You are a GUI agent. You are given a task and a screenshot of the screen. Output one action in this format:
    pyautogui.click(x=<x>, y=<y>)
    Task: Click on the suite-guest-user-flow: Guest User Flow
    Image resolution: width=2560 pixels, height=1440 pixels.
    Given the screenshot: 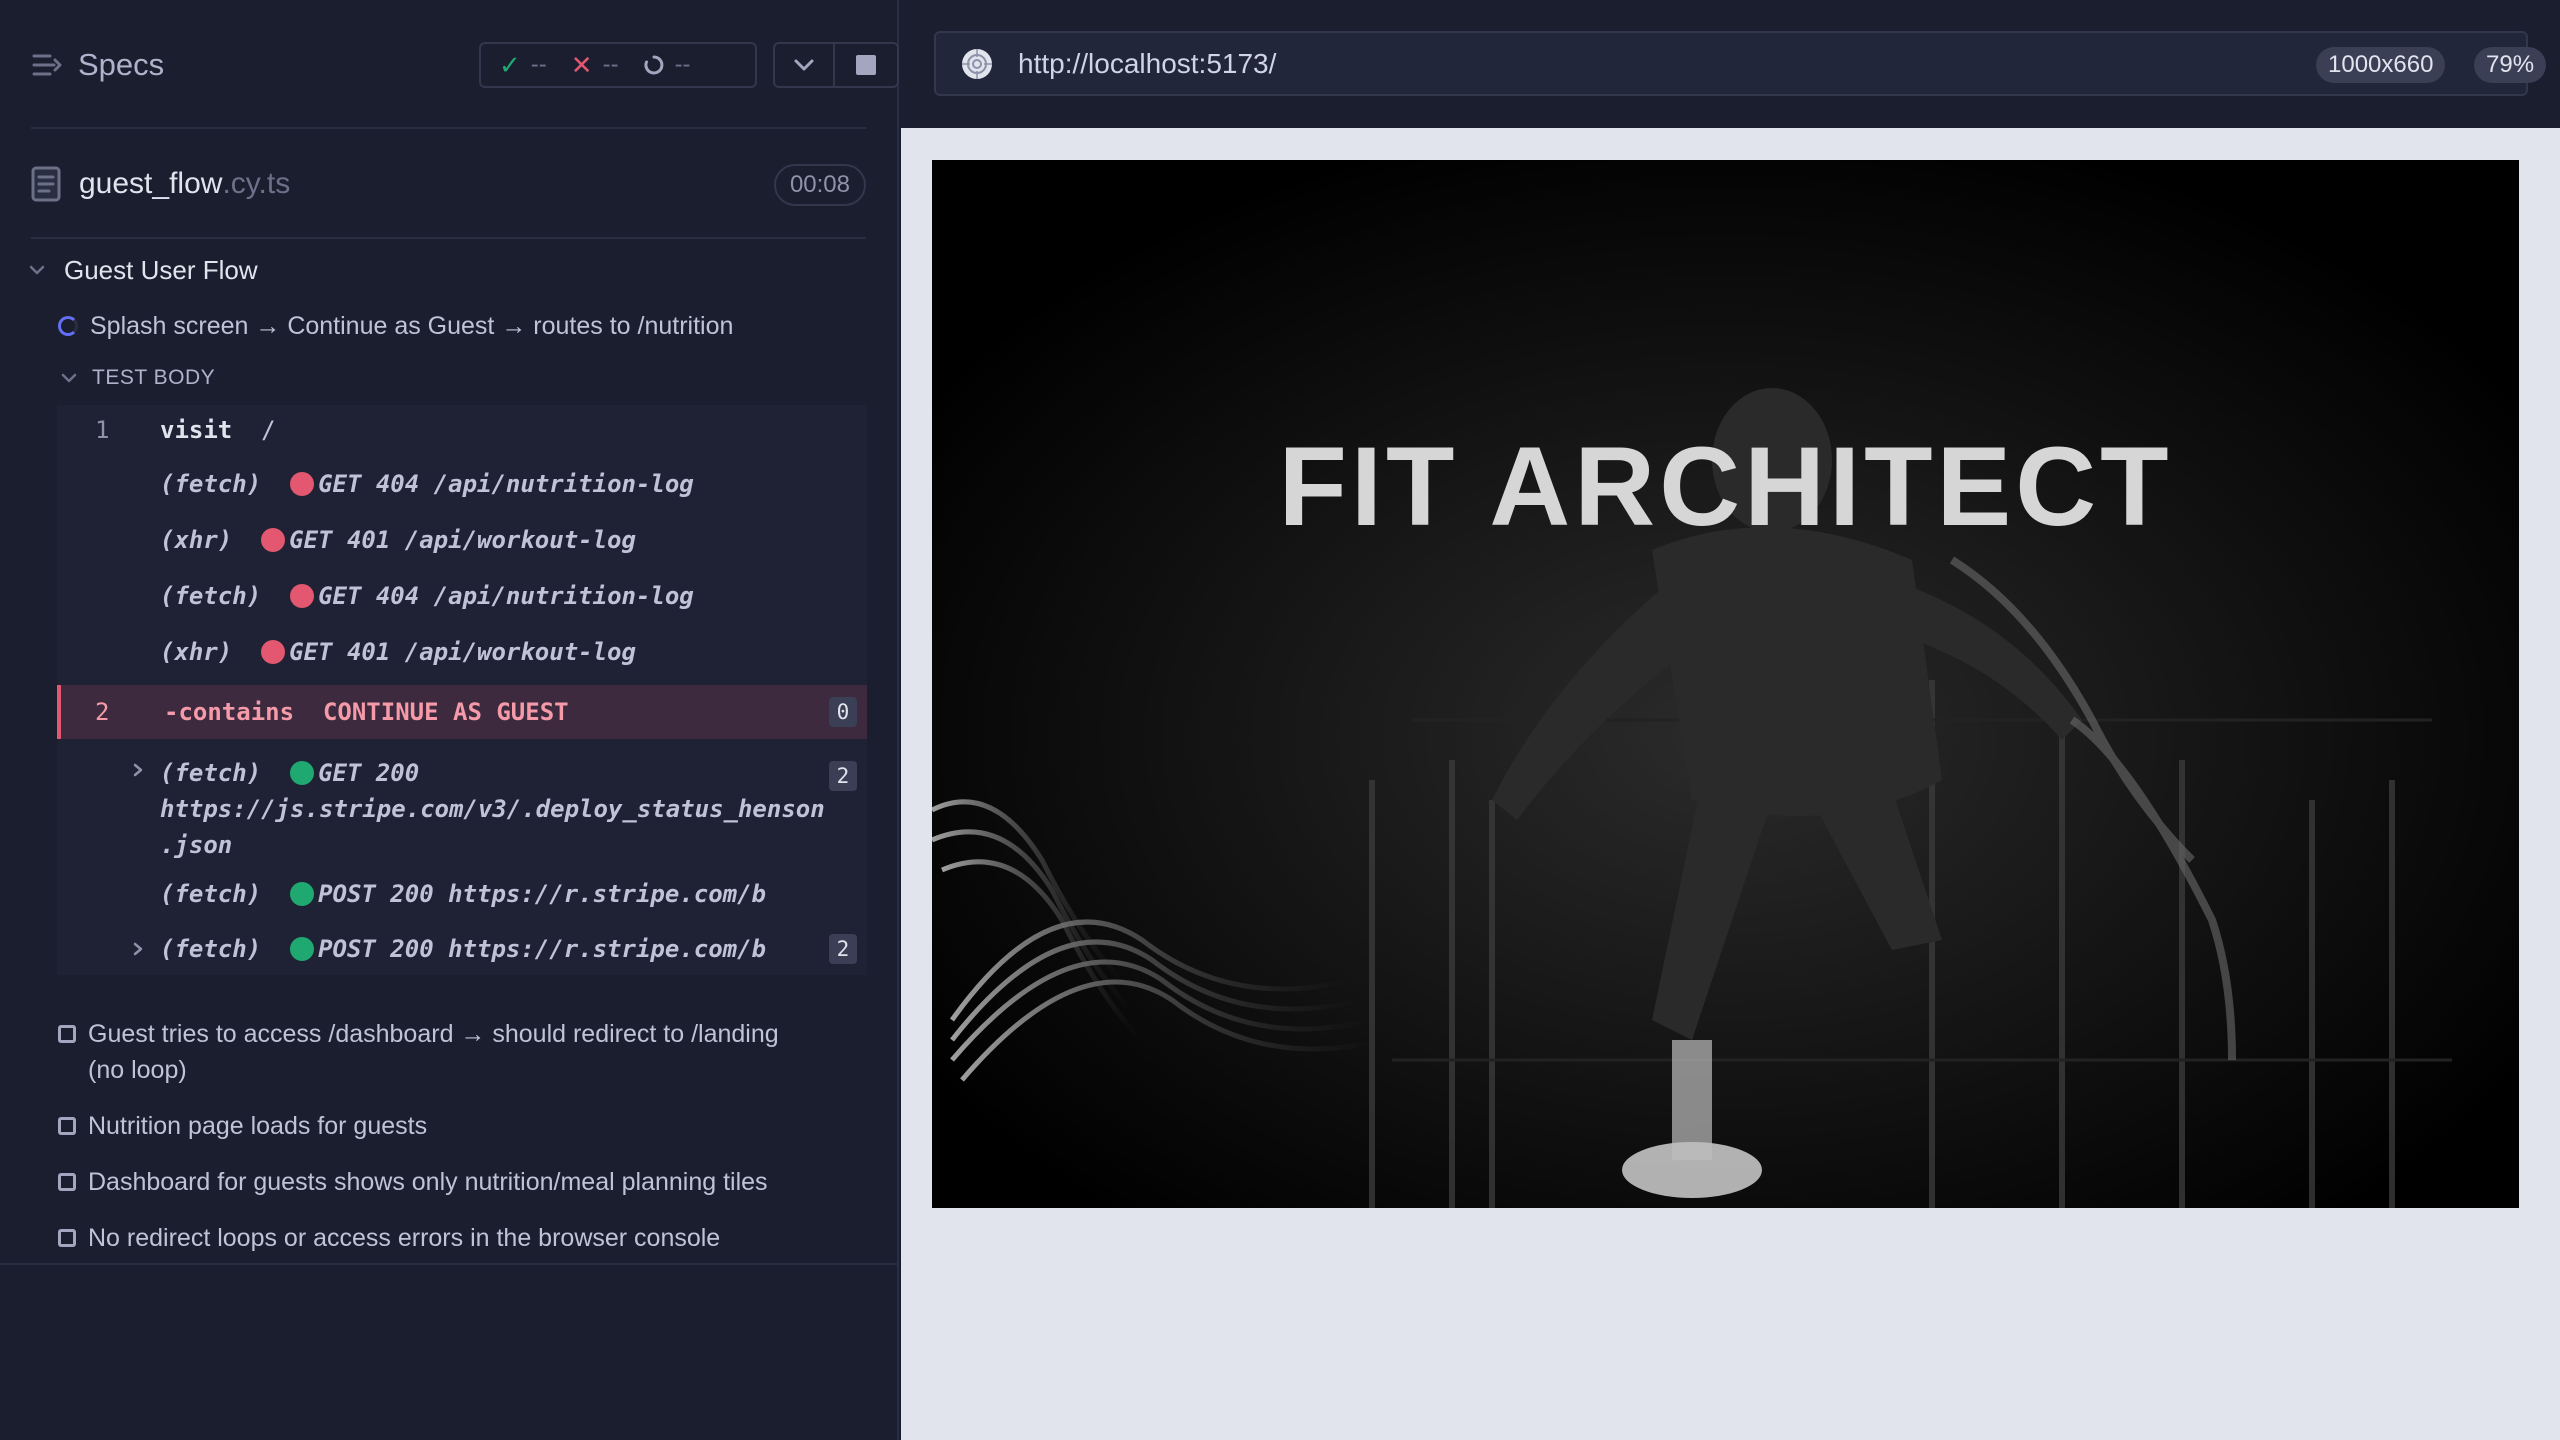 What is the action you would take?
    pyautogui.click(x=143, y=270)
    